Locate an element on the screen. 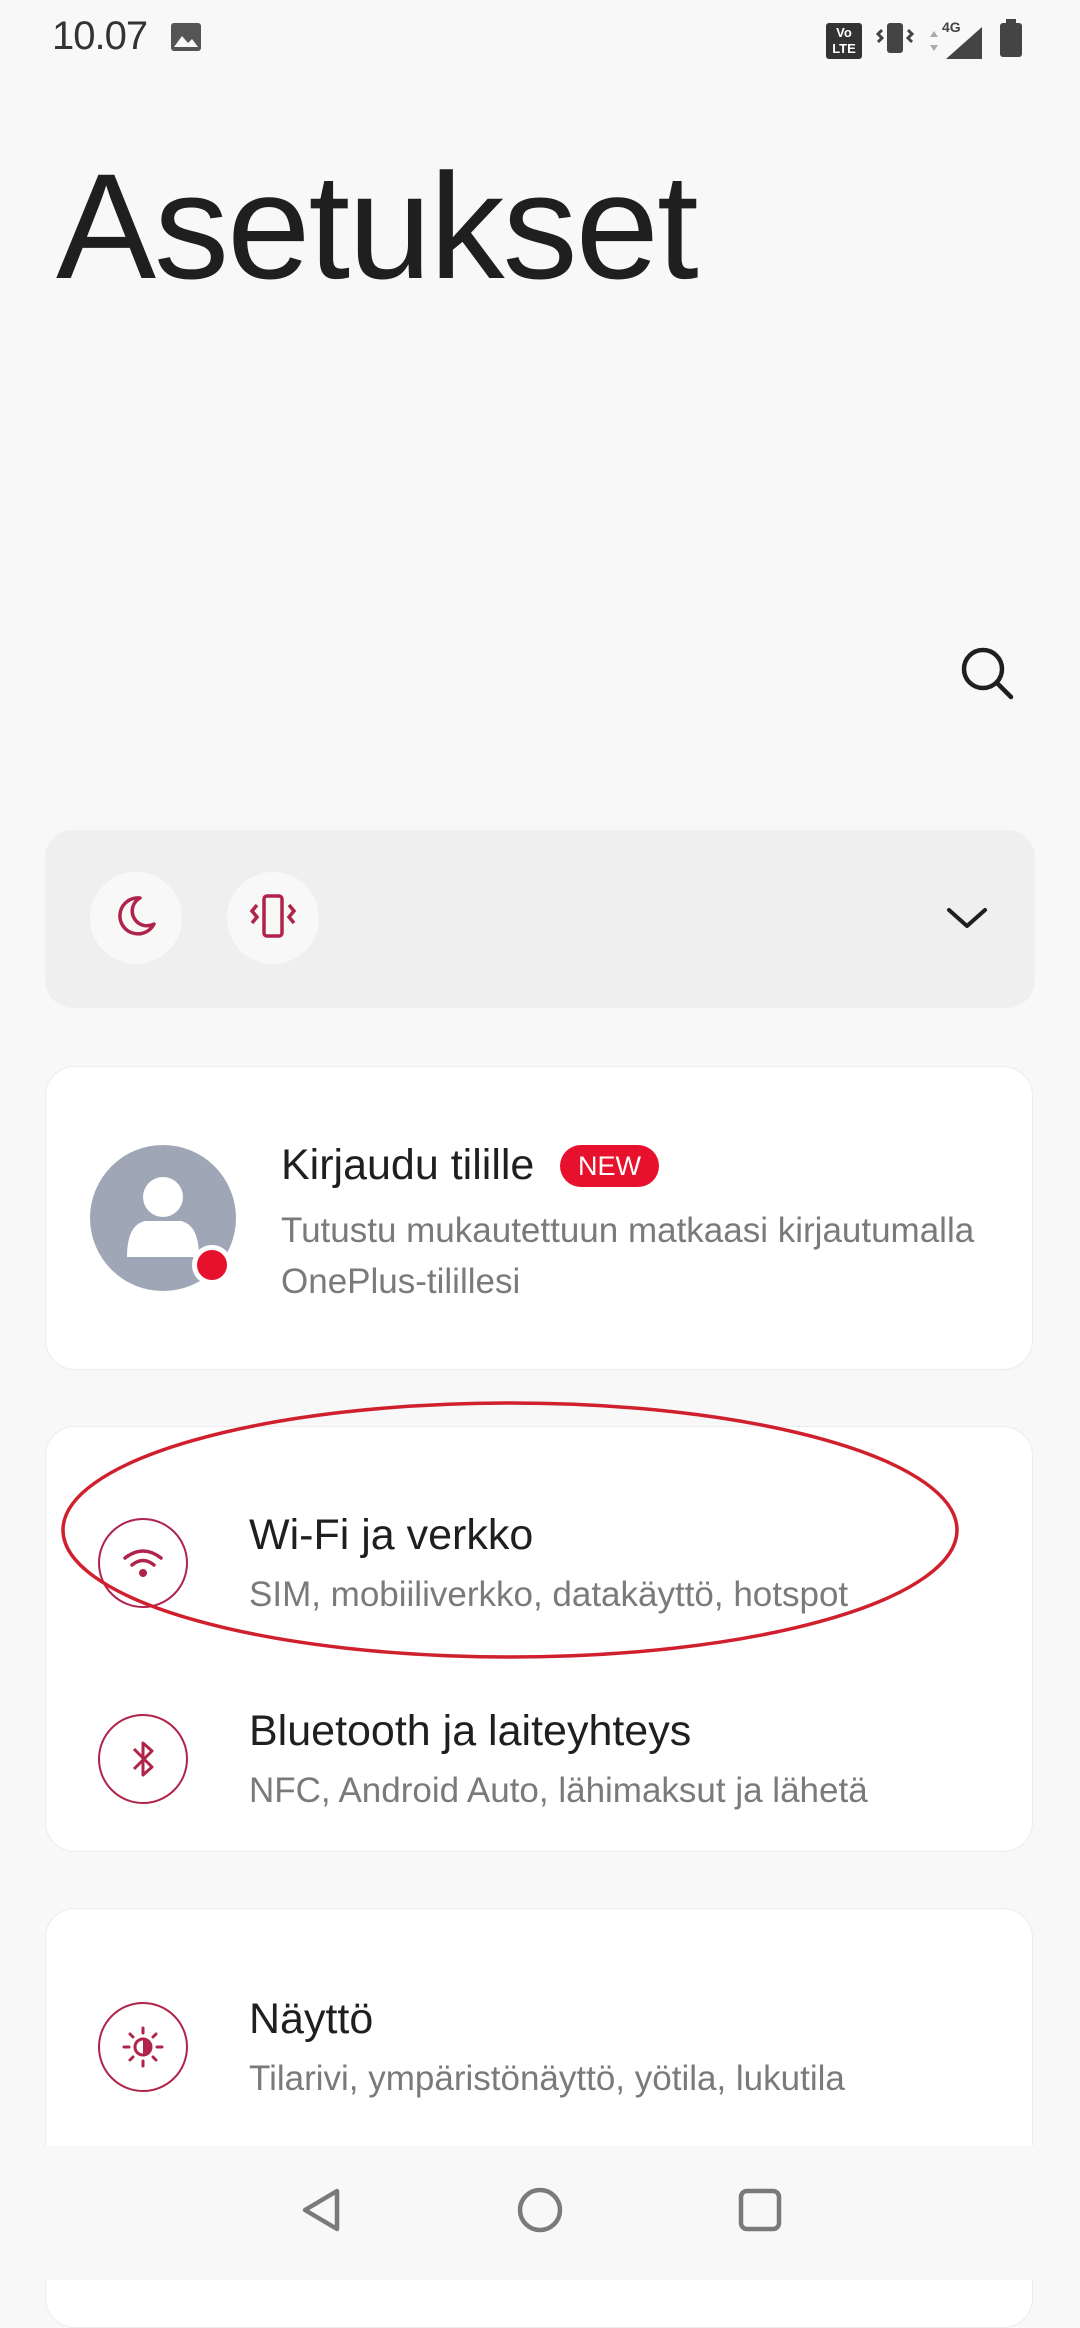 This screenshot has width=1080, height=2328. do-not-disturb-moon-icon is located at coordinates (136, 918).